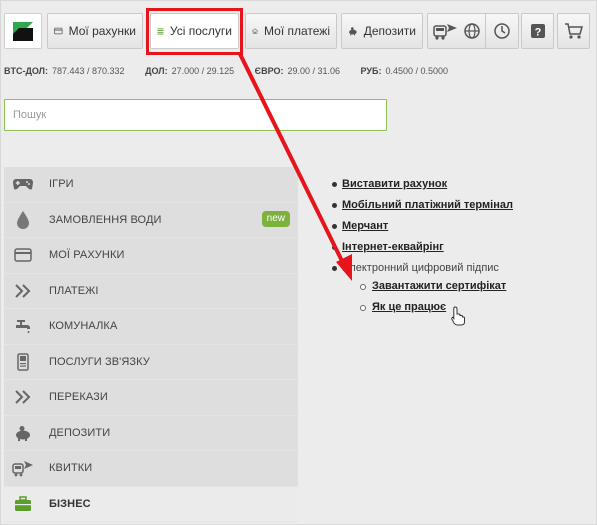 The width and height of the screenshot is (597, 525). Describe the element at coordinates (160, 31) in the screenshot. I see `list-icon` at that location.